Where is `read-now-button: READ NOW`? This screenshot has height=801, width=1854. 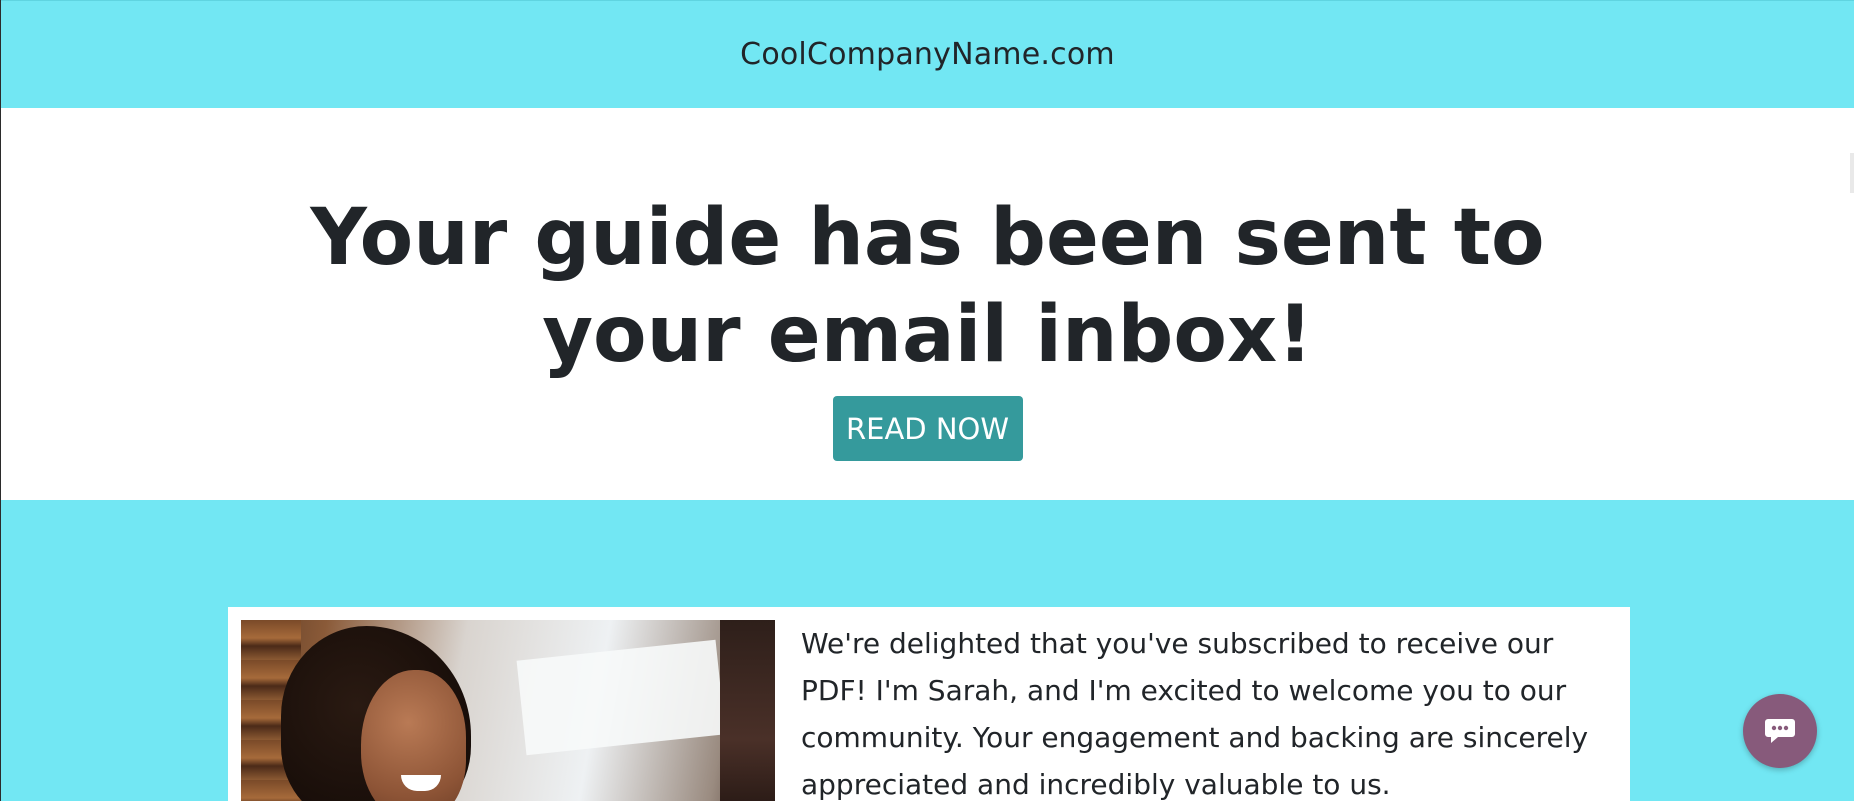
read-now-button: READ NOW is located at coordinates (927, 428).